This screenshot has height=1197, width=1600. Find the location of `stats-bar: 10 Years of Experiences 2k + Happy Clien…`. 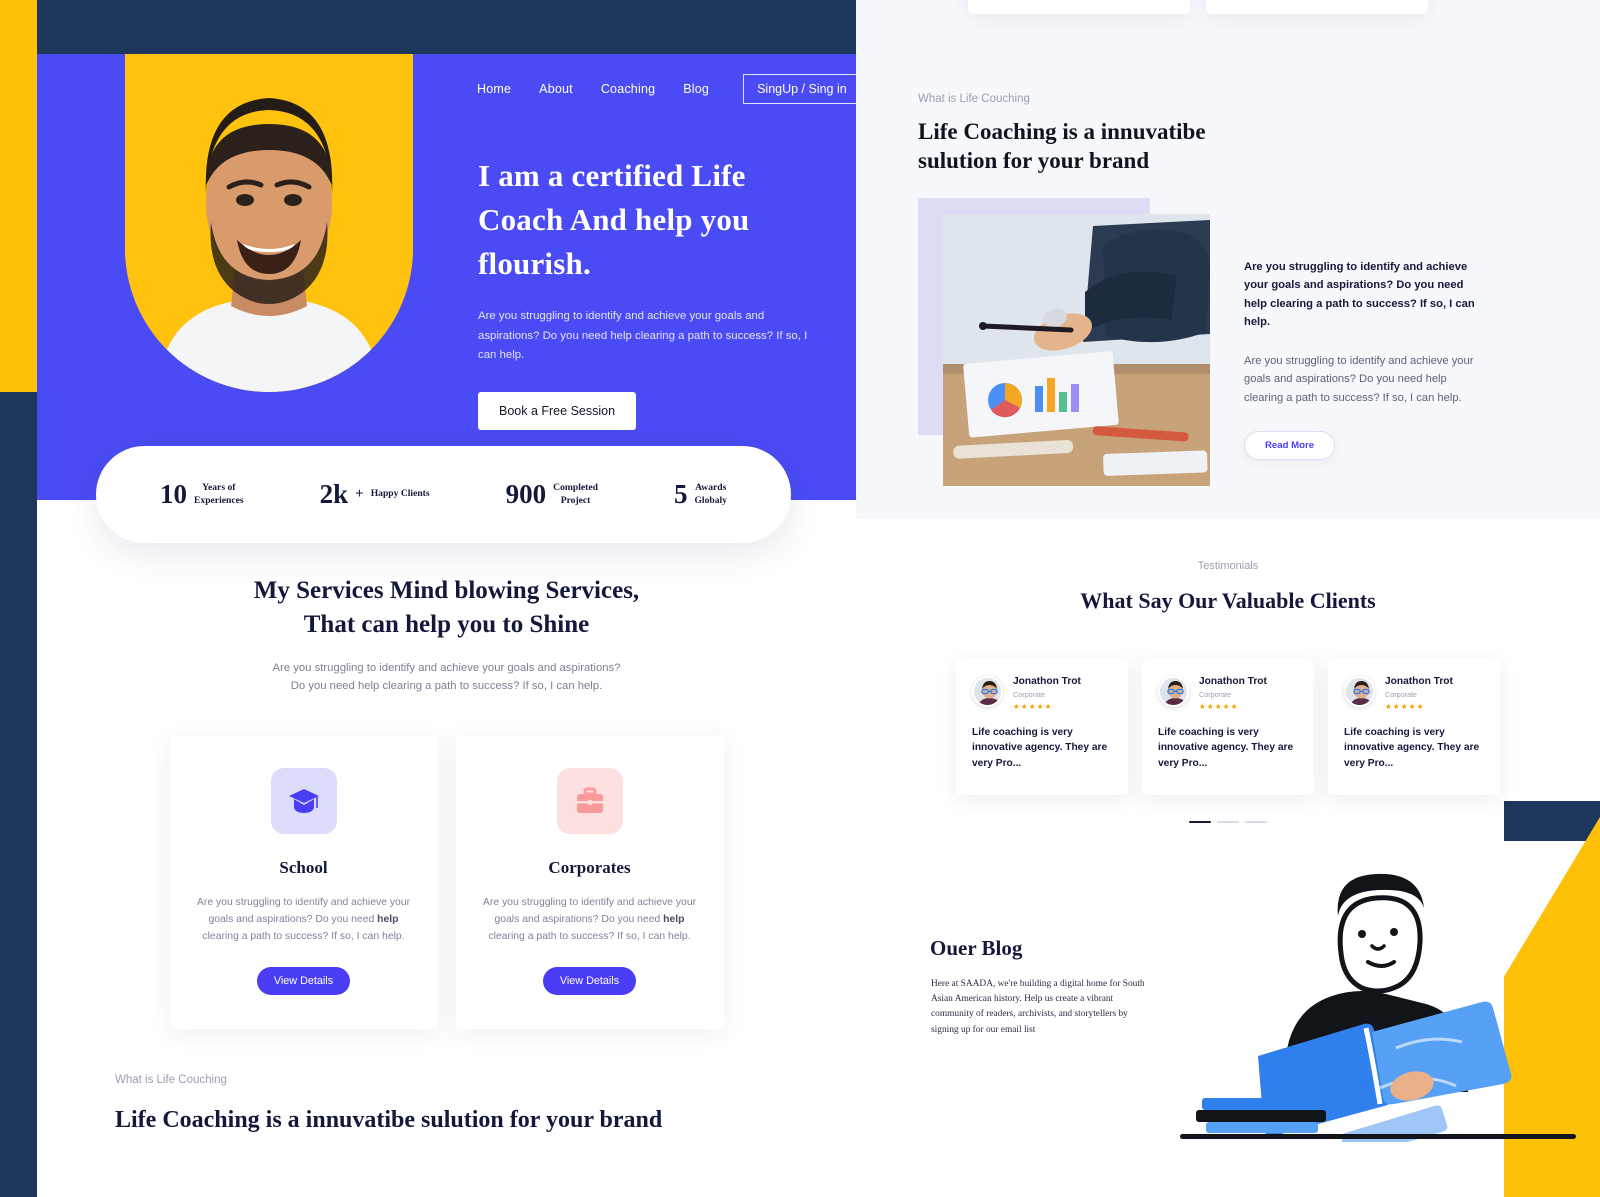

stats-bar: 10 Years of Experiences 2k + Happy Clien… is located at coordinates (443, 494).